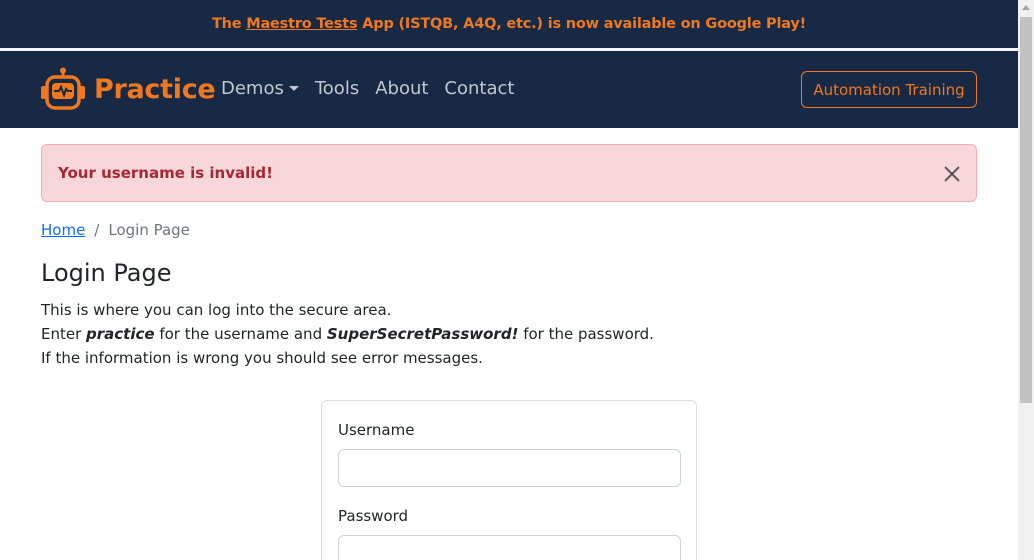  I want to click on vertical-scrollbar, so click(1026, 280).